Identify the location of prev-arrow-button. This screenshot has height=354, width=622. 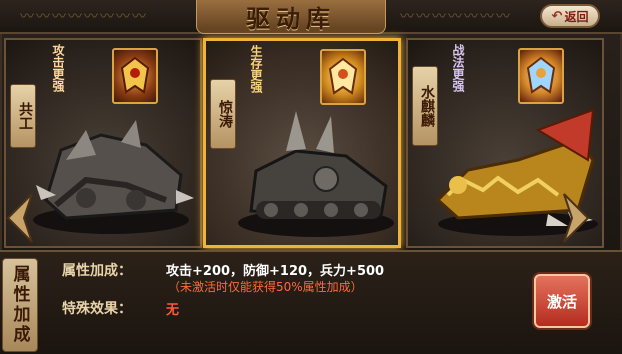
(20, 218).